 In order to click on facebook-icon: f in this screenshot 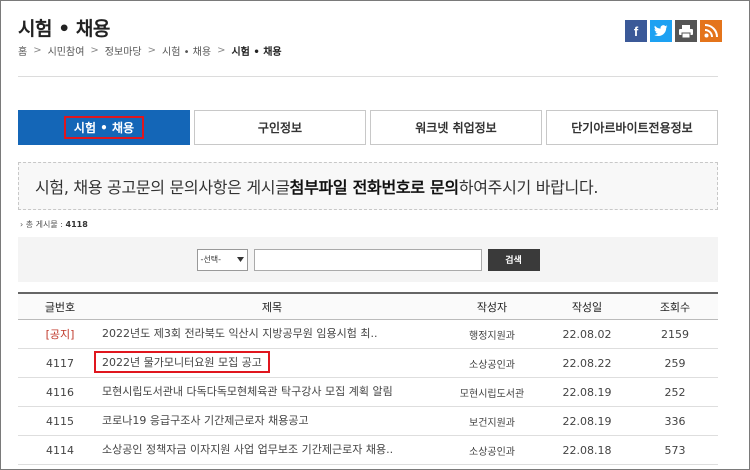, I will do `click(636, 31)`.